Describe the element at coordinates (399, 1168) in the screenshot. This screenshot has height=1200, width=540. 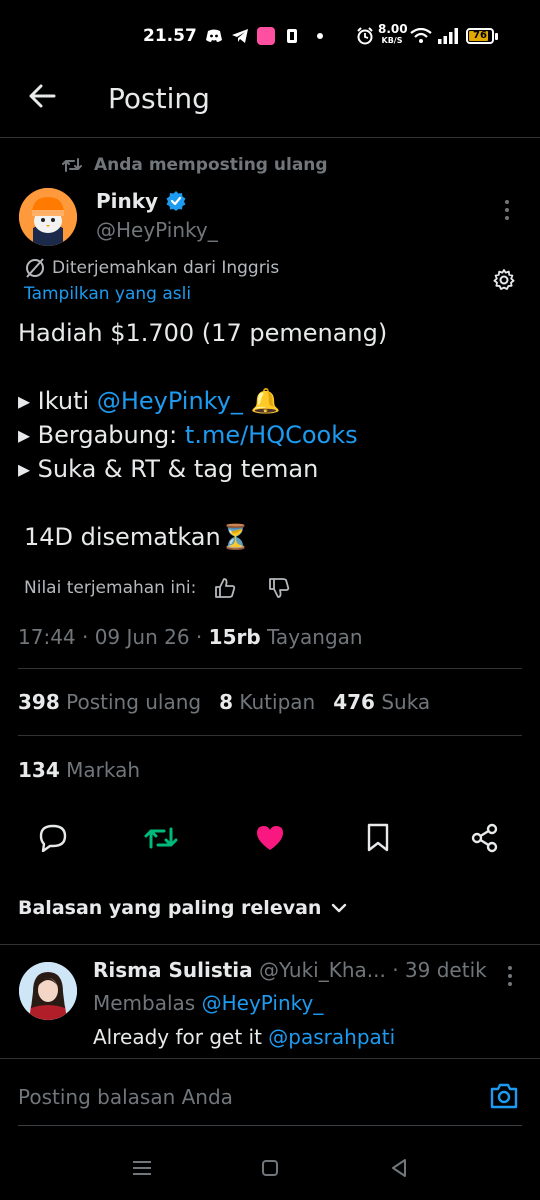
I see `back-nav-icon` at that location.